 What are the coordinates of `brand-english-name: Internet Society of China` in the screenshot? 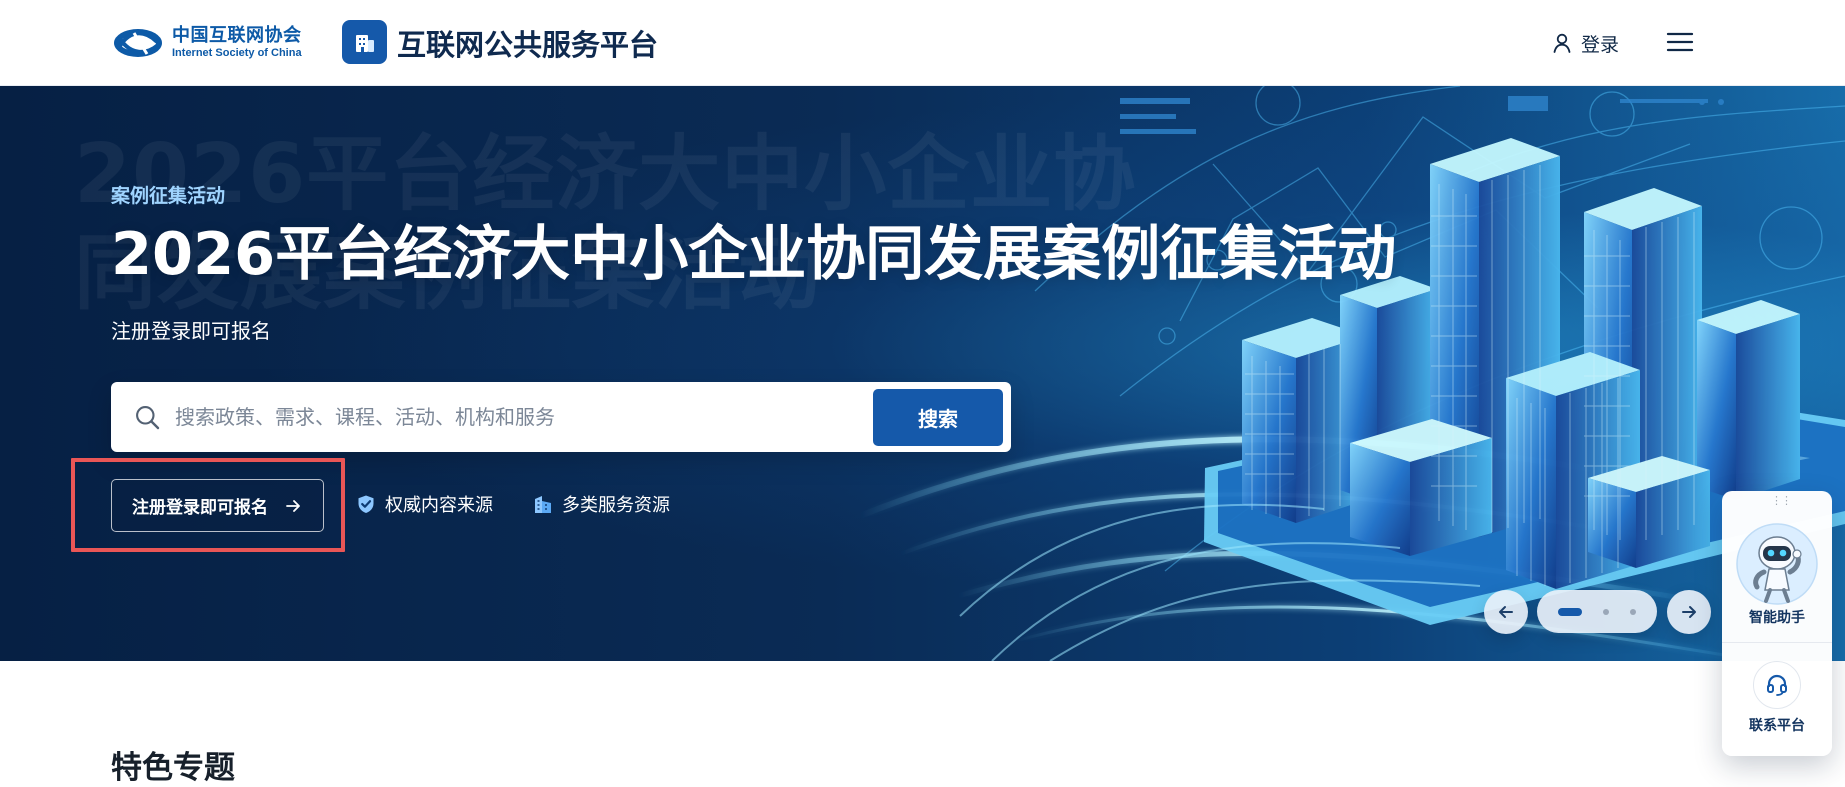 It's located at (237, 53).